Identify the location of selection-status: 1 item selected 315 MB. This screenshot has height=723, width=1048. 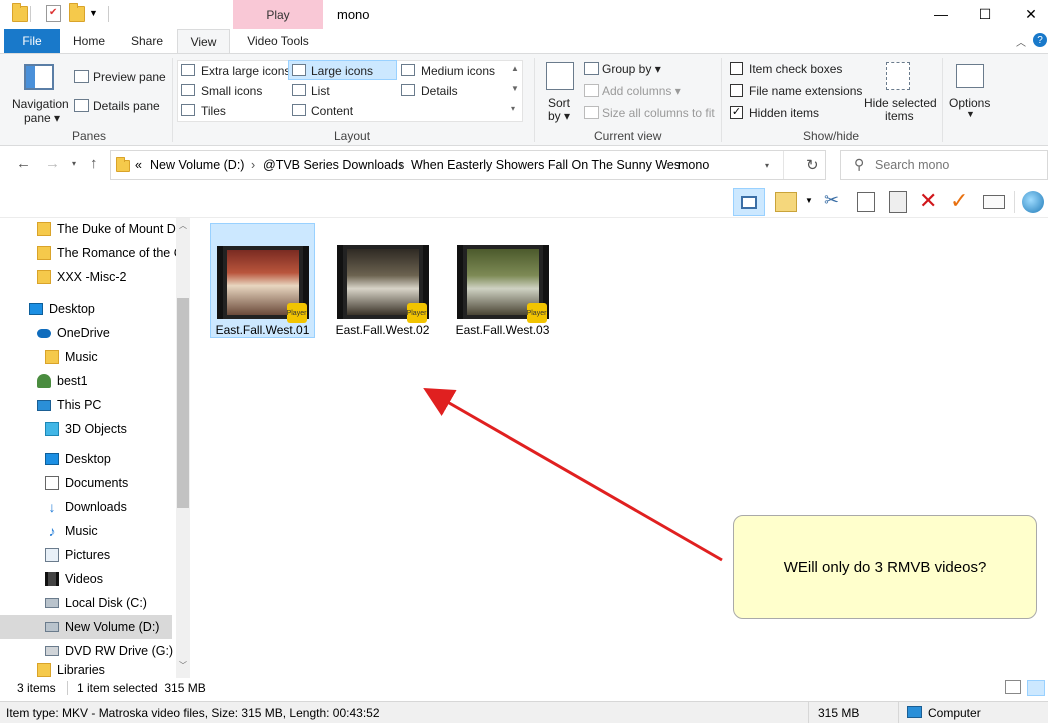
(141, 688).